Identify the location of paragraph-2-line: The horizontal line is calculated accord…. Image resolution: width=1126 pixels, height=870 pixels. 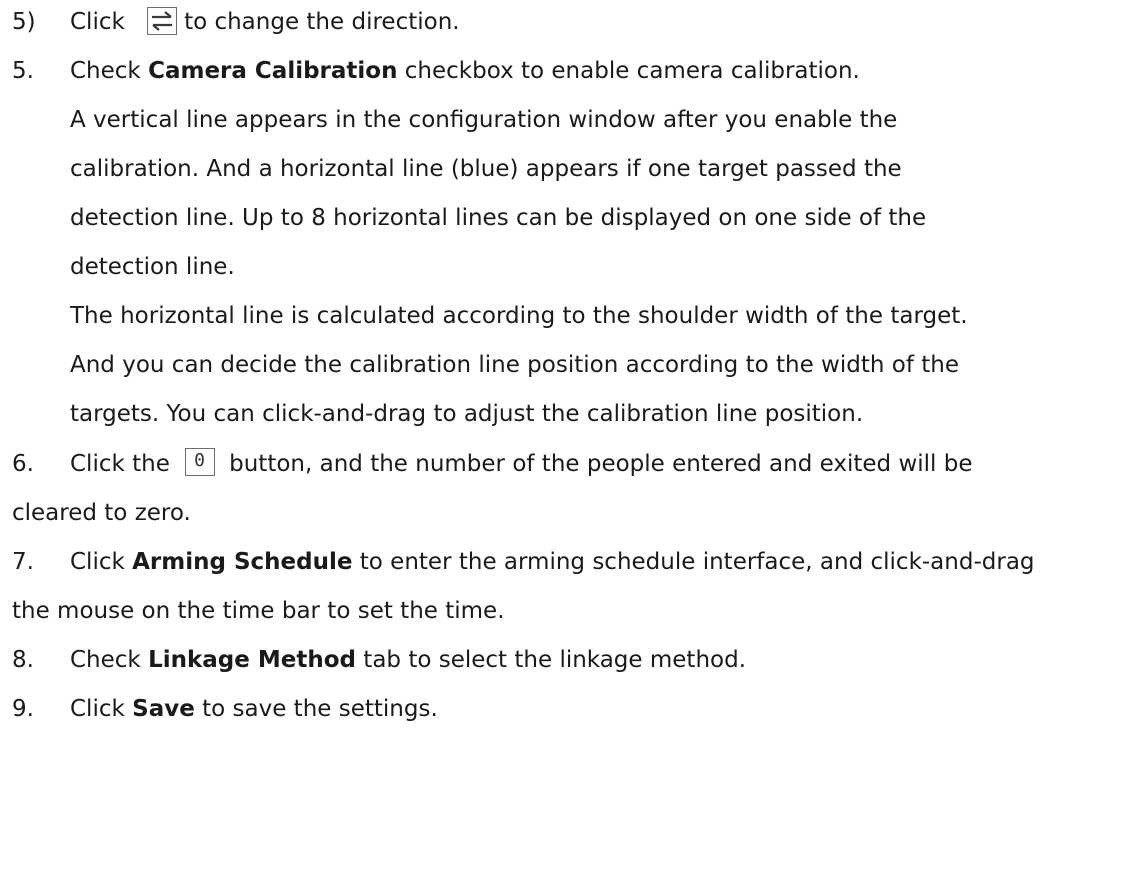
(519, 316).